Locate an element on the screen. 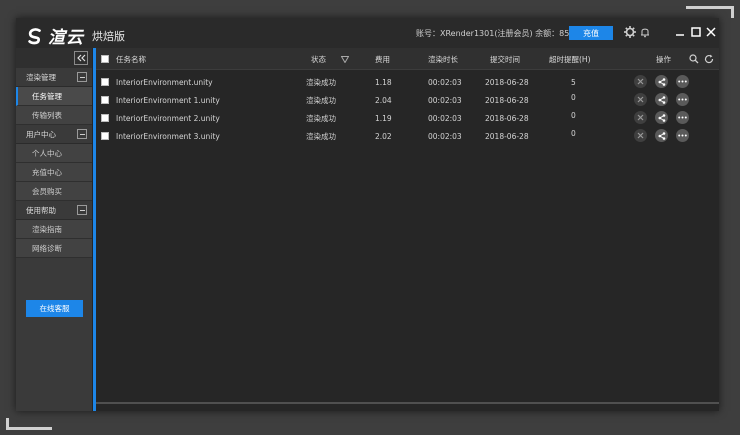 The height and width of the screenshot is (435, 740). task-cost: 1.18 is located at coordinates (383, 82).